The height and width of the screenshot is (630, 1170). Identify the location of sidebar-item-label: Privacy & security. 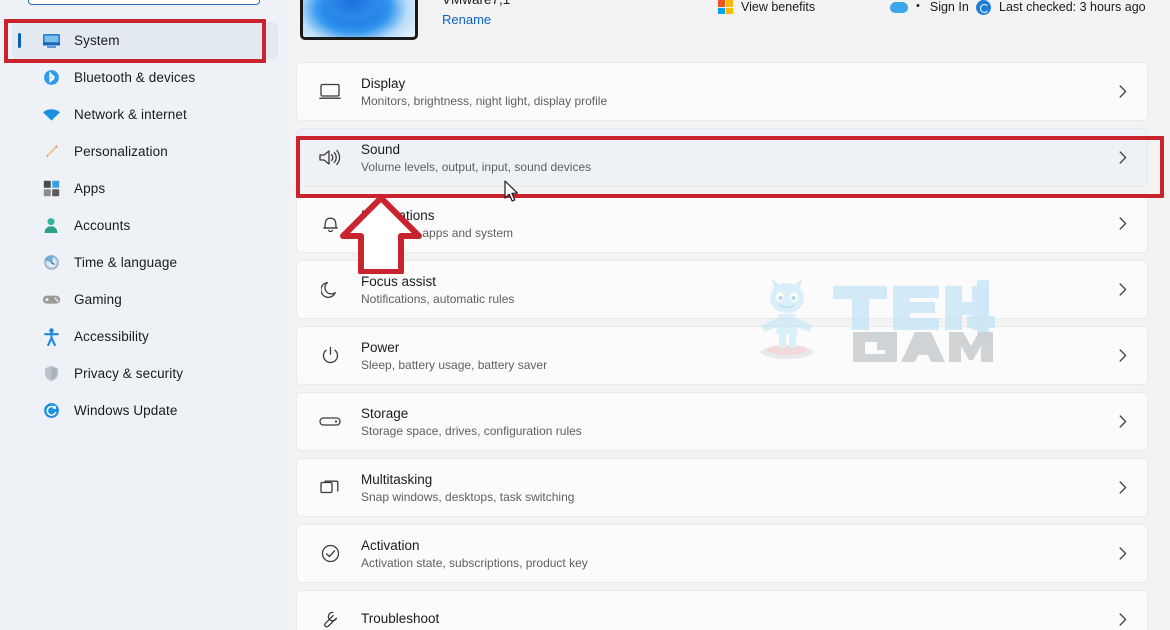
(129, 373).